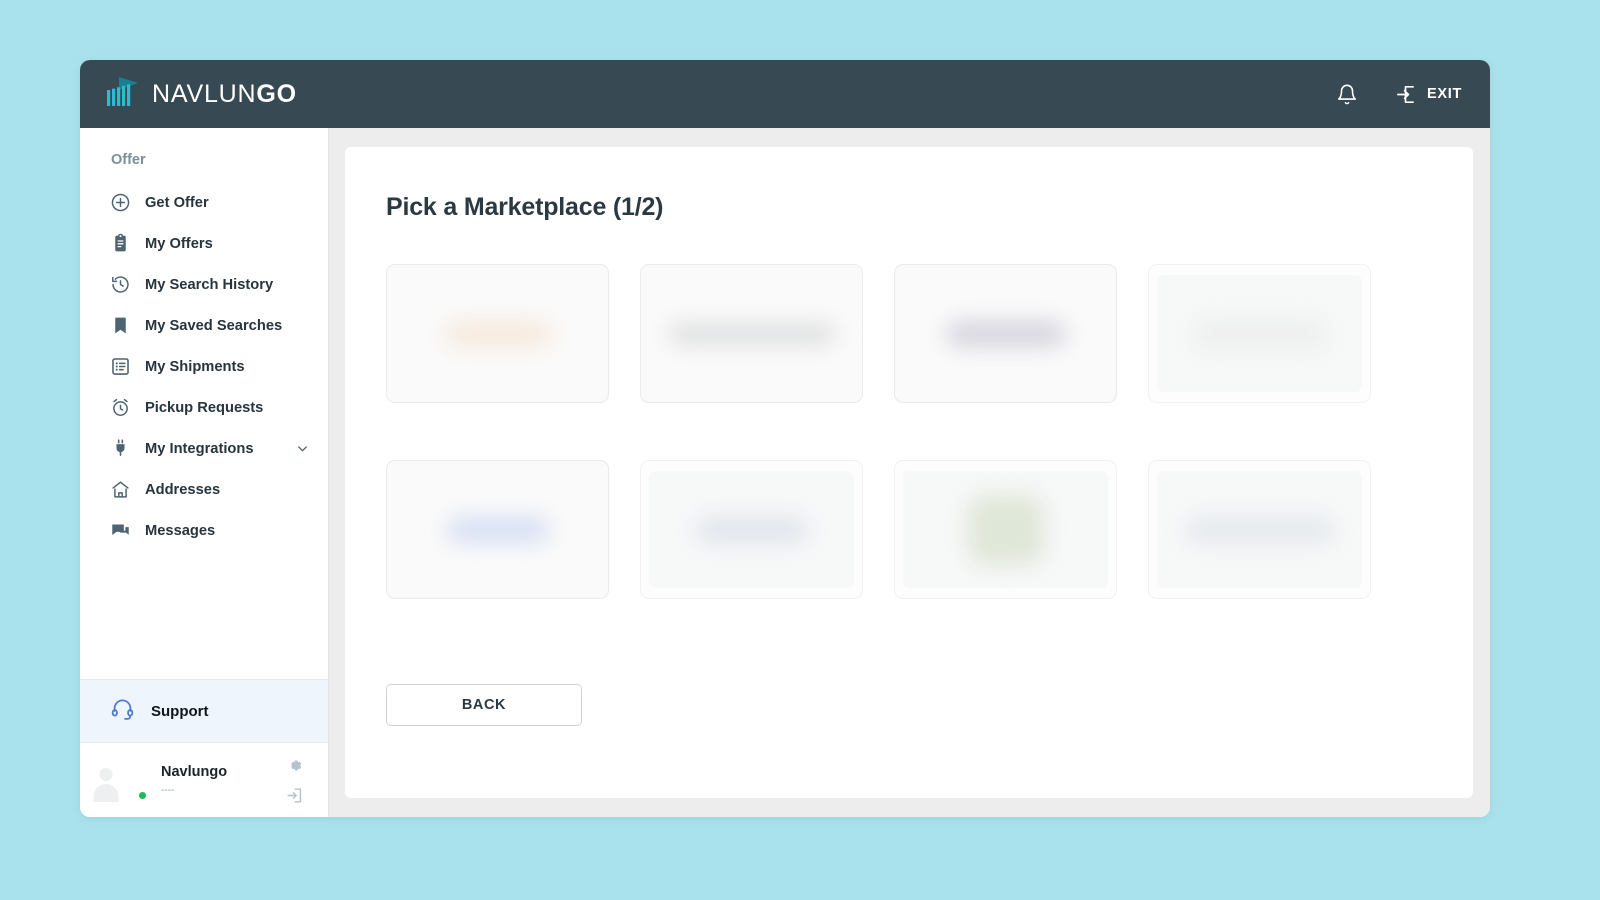  I want to click on header-actions: EXIT, so click(1399, 94).